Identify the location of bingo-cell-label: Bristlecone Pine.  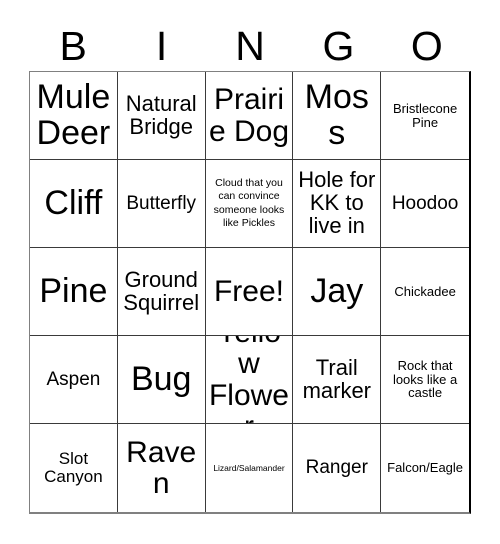
(425, 115).